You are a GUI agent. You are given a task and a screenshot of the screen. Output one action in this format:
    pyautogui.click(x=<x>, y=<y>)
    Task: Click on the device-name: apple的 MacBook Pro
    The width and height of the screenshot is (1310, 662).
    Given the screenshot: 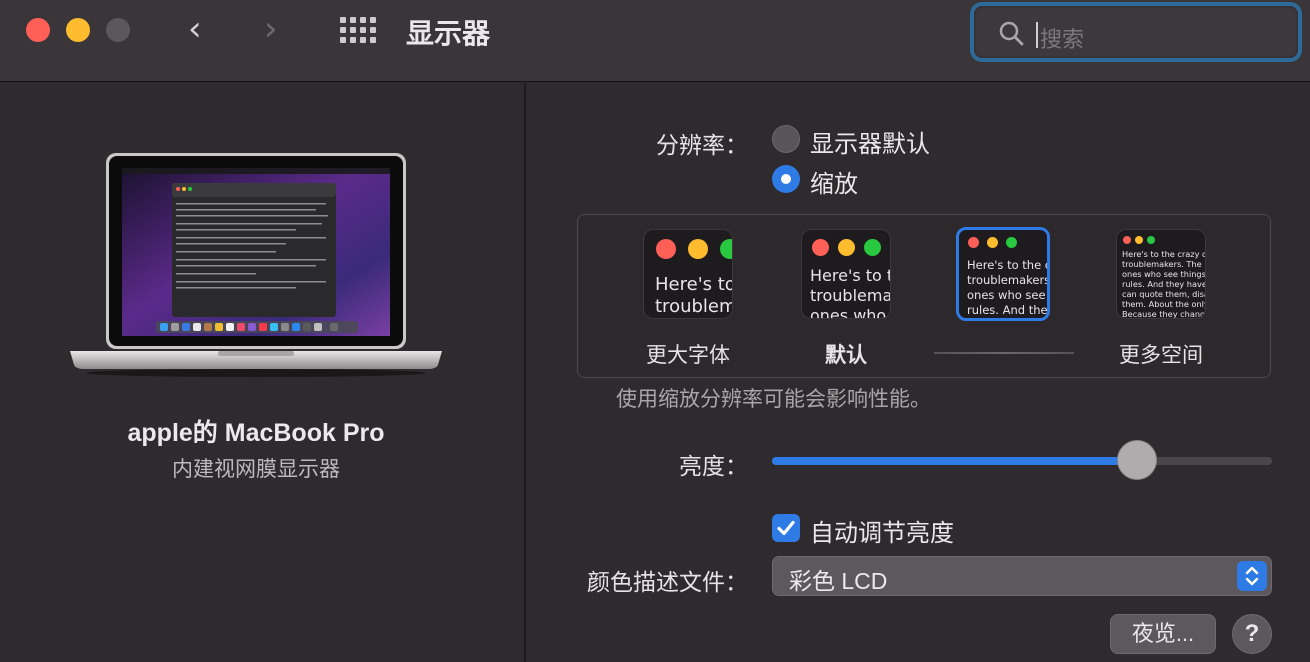 What is the action you would take?
    pyautogui.click(x=256, y=433)
    